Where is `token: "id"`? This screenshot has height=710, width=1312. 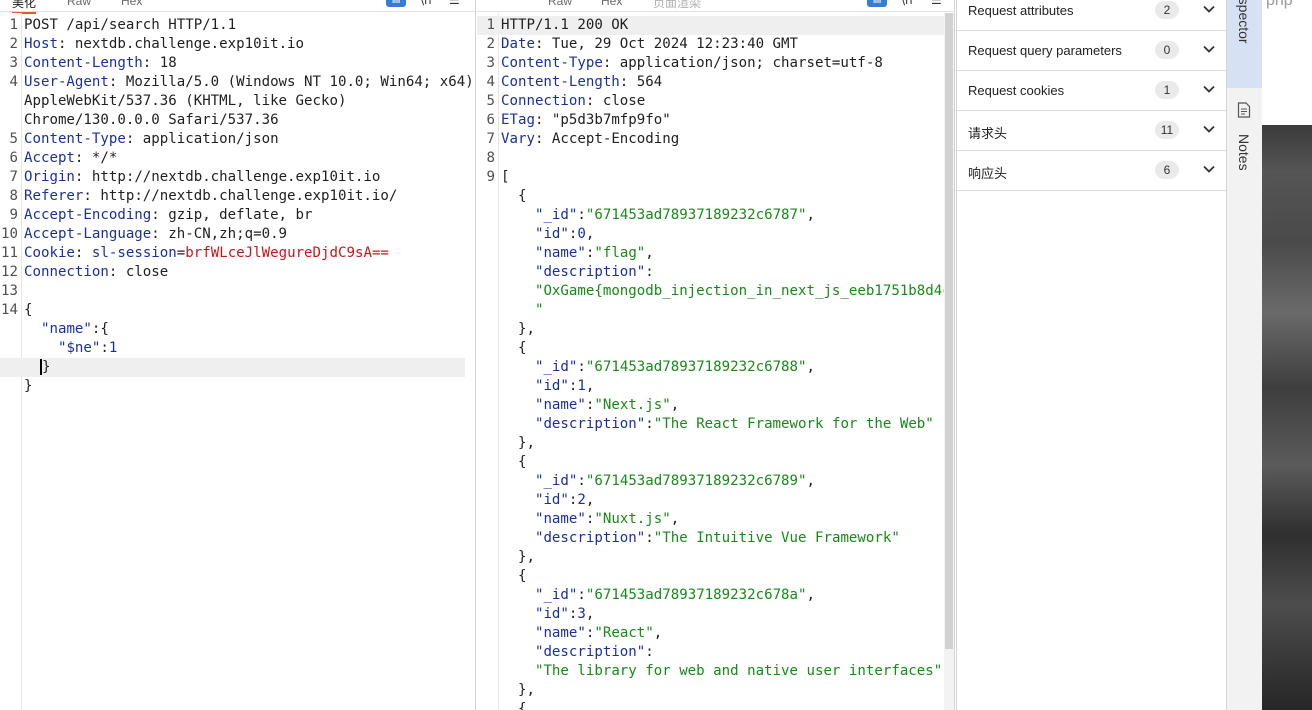
token: "id" is located at coordinates (551, 386).